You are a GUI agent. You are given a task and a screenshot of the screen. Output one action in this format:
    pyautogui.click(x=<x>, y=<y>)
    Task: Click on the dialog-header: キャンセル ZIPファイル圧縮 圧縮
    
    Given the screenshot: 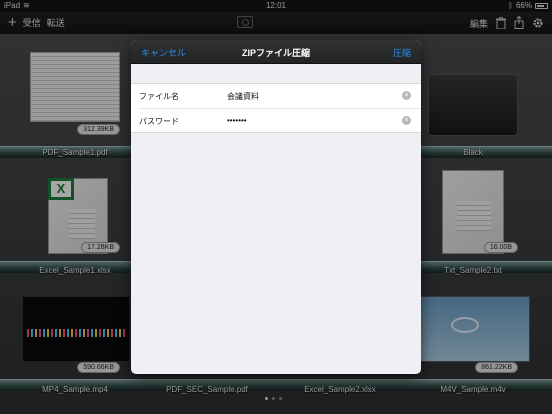 What is the action you would take?
    pyautogui.click(x=276, y=52)
    